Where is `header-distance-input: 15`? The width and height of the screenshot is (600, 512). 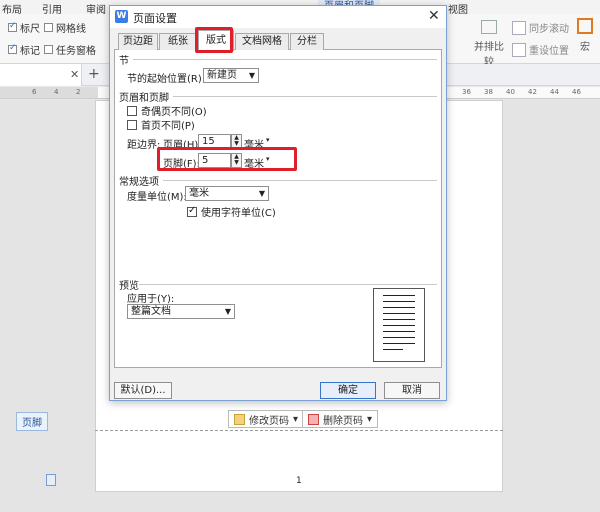
header-distance-input: 15 is located at coordinates (214, 141).